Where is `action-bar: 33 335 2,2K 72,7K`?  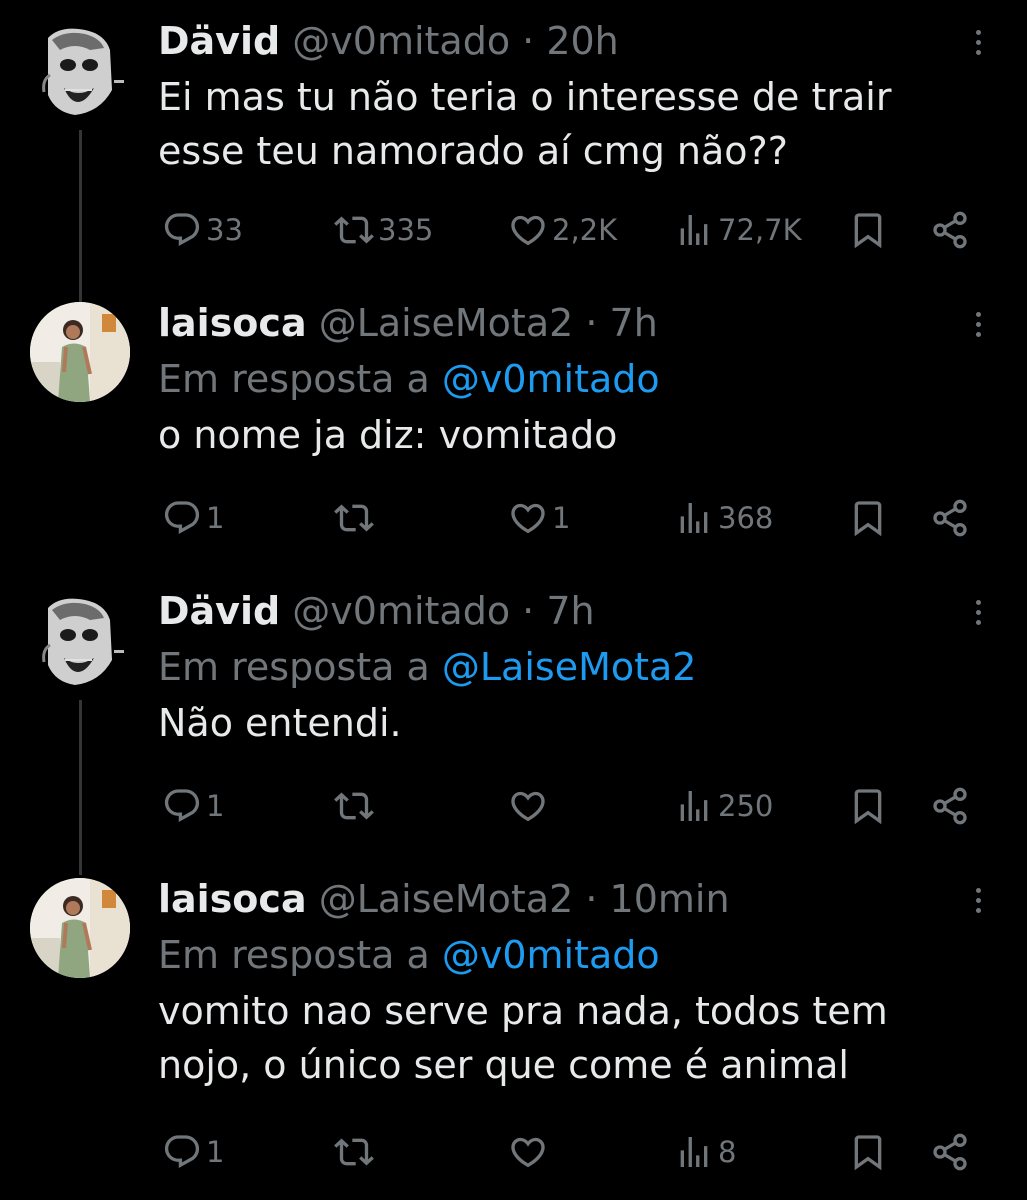
action-bar: 33 335 2,2K 72,7K is located at coordinates (573, 230).